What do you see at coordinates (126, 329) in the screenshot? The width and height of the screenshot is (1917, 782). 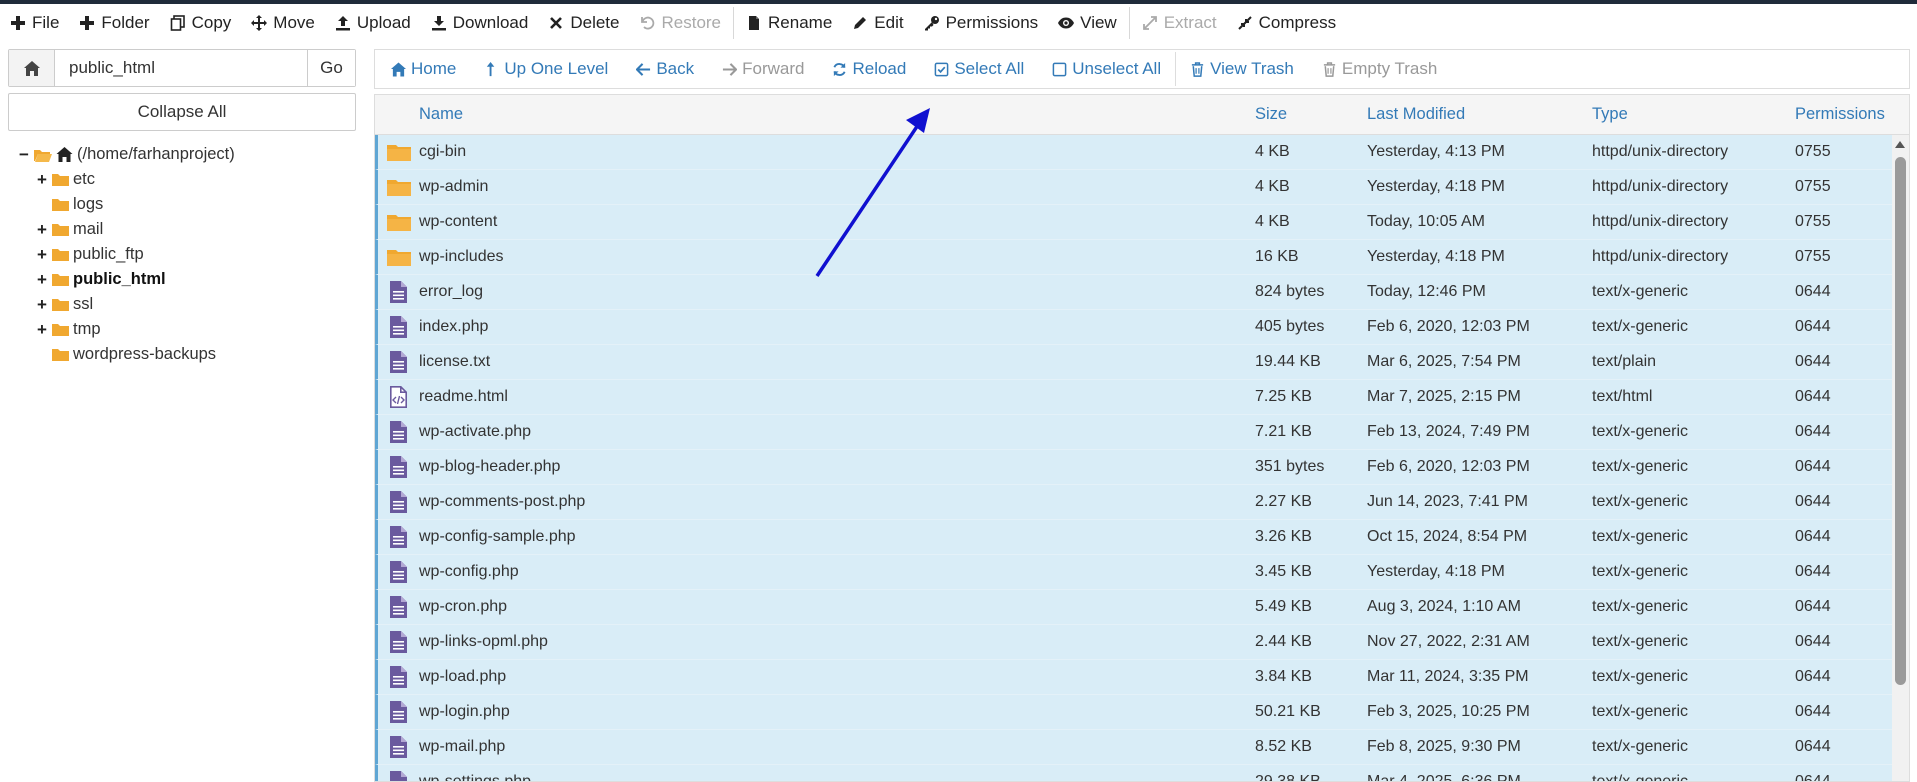 I see `tree-item-tmp: + tmp` at bounding box center [126, 329].